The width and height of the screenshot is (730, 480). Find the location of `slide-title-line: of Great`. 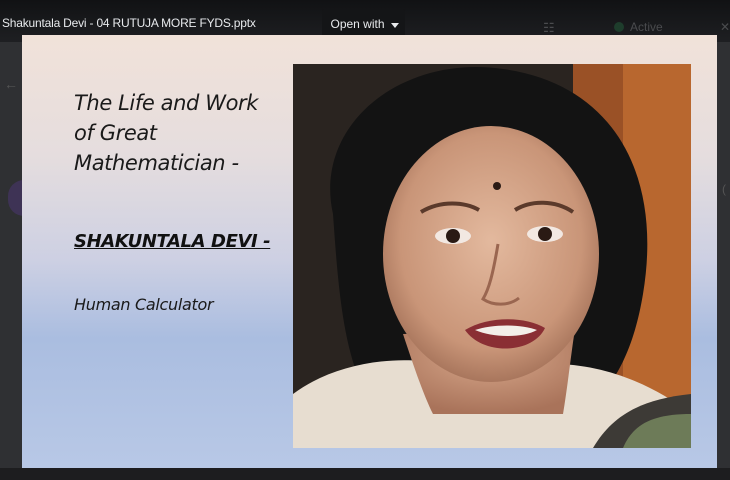

slide-title-line: of Great is located at coordinates (115, 133).